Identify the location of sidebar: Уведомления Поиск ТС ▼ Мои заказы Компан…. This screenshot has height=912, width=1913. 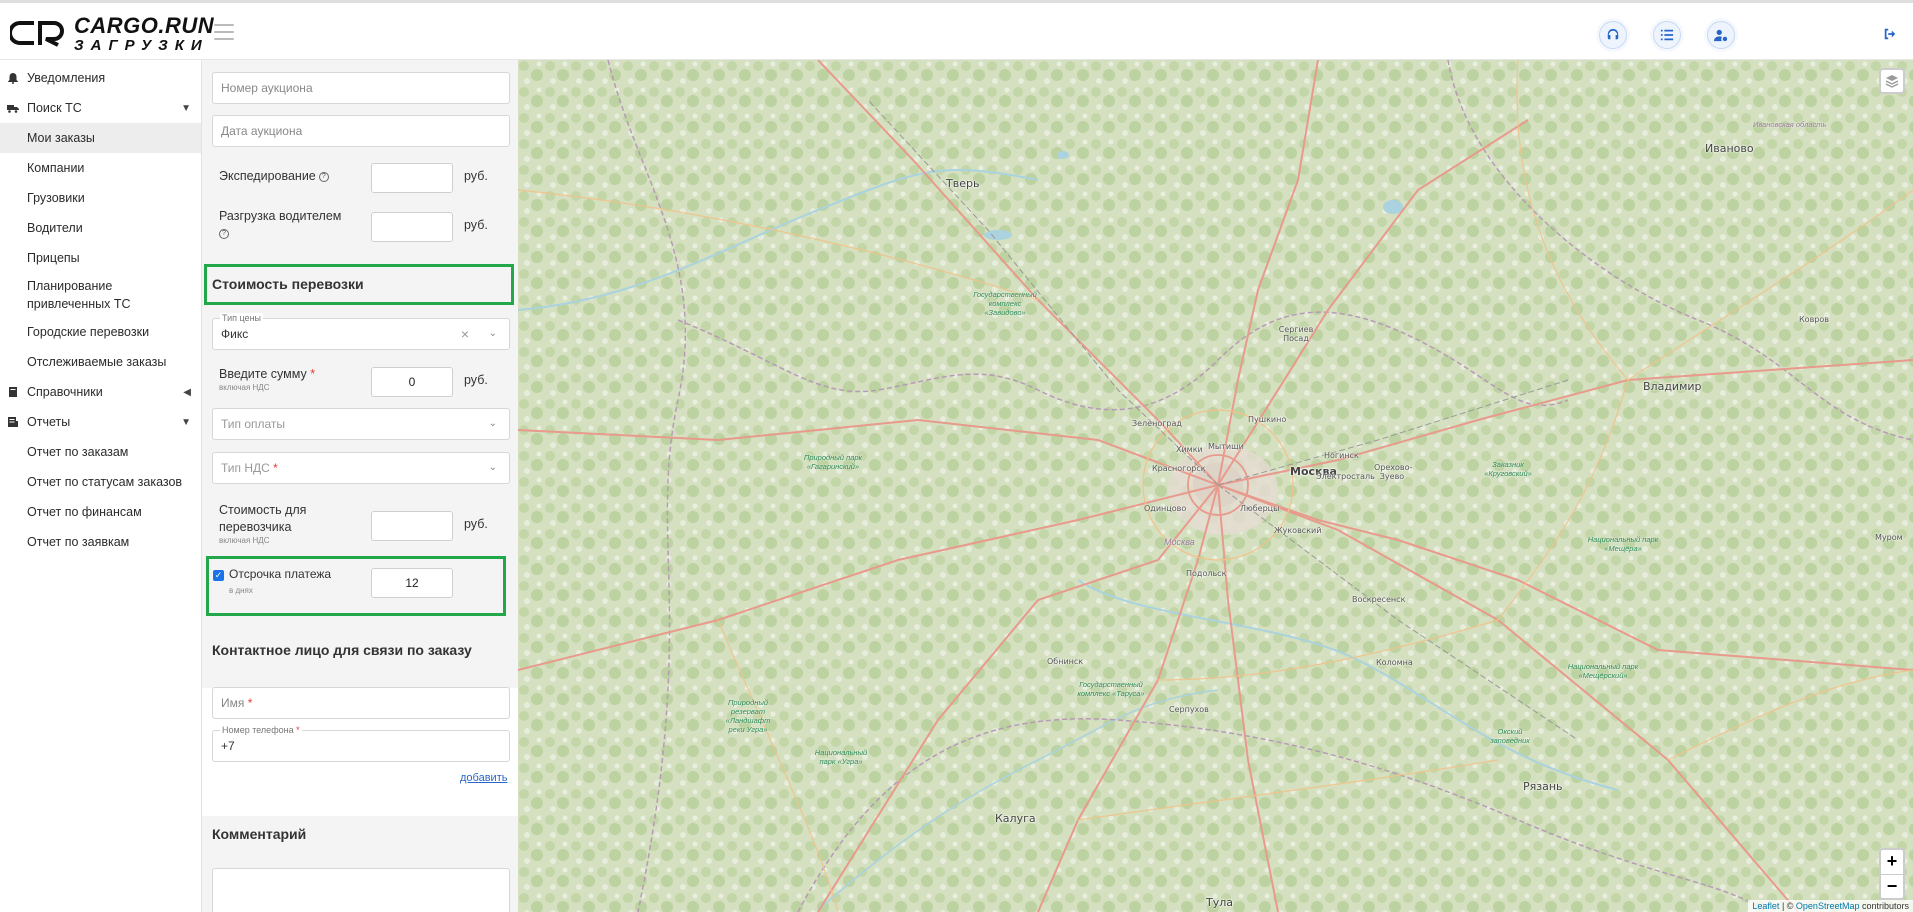
(101, 486).